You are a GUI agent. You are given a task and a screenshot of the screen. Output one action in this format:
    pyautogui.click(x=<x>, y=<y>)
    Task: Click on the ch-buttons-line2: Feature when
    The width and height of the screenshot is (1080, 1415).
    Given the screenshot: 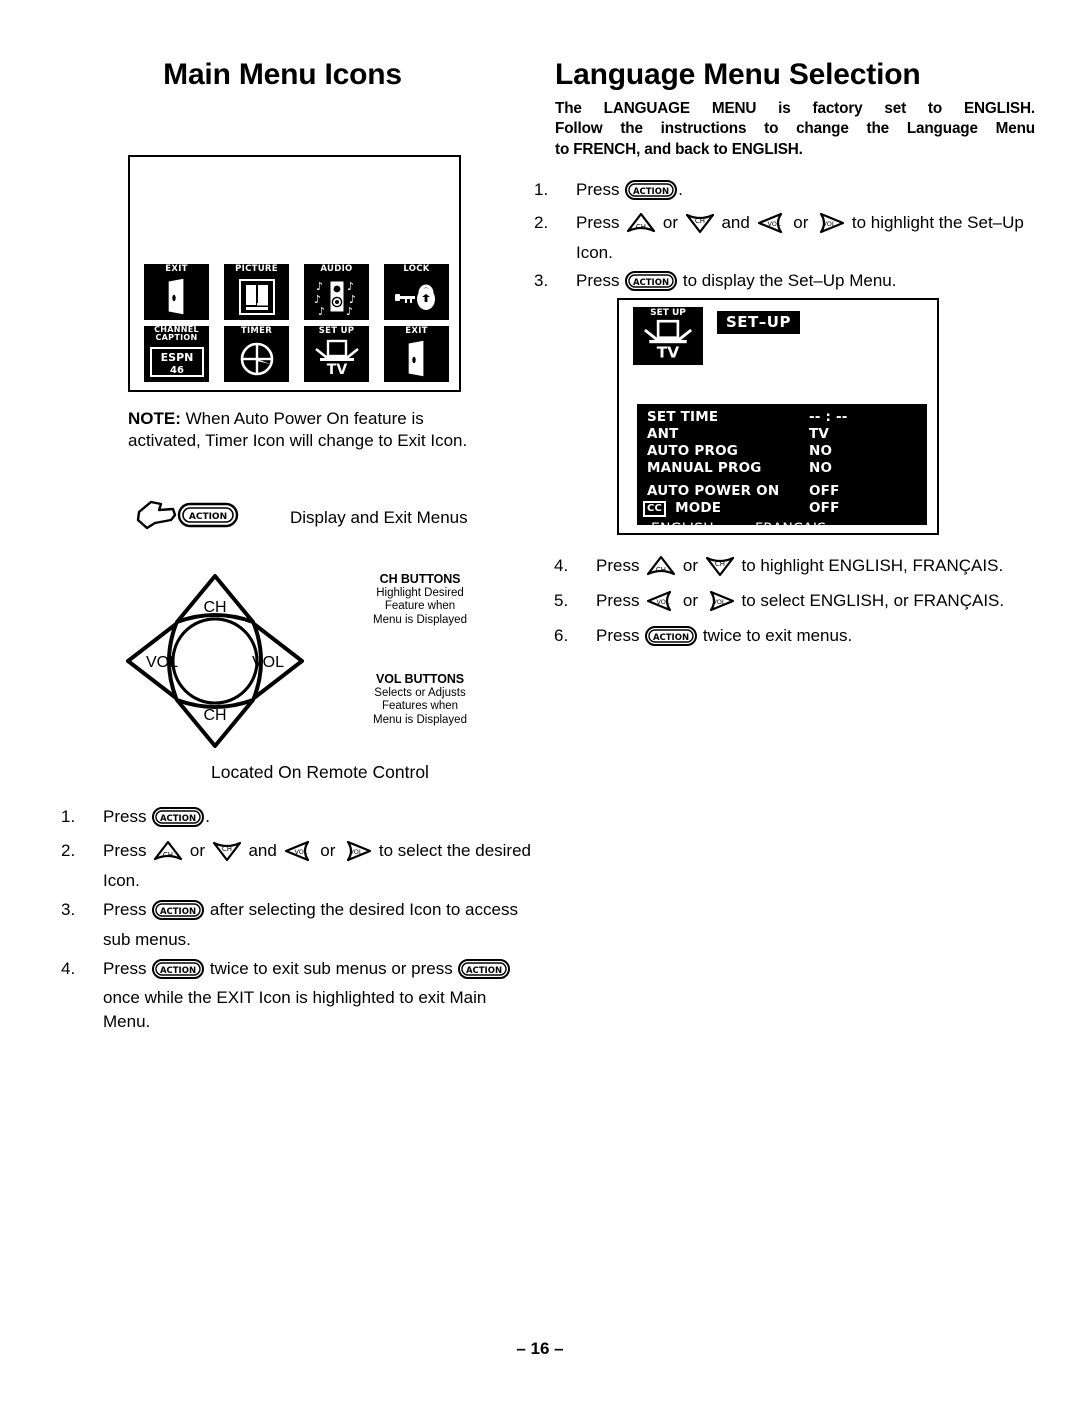 What is the action you would take?
    pyautogui.click(x=420, y=606)
    